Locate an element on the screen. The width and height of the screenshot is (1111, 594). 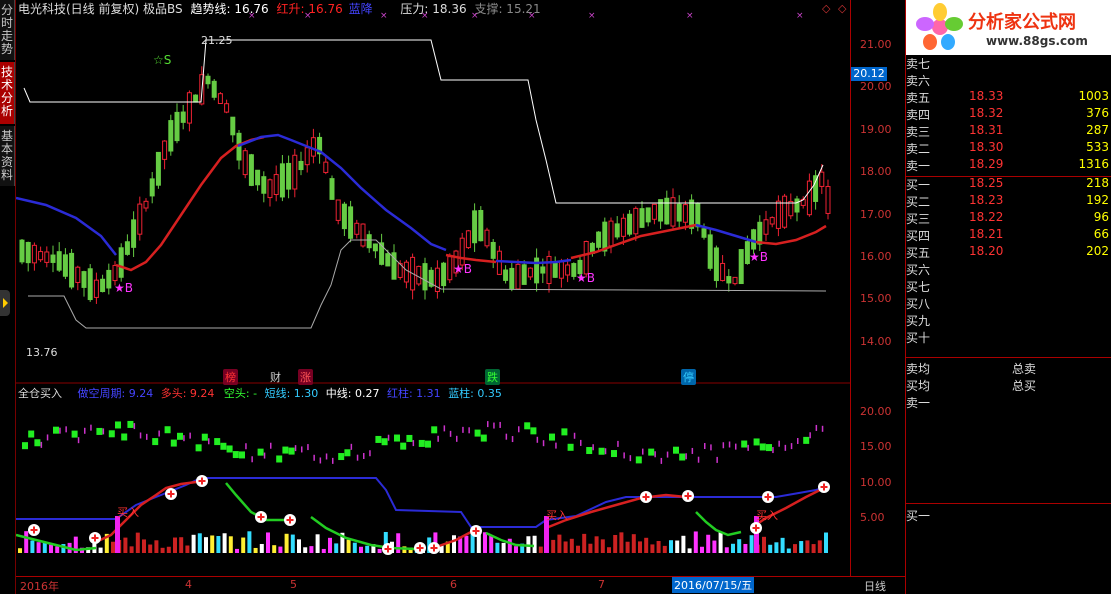
ob-price: 18.30 is located at coordinates (986, 147).